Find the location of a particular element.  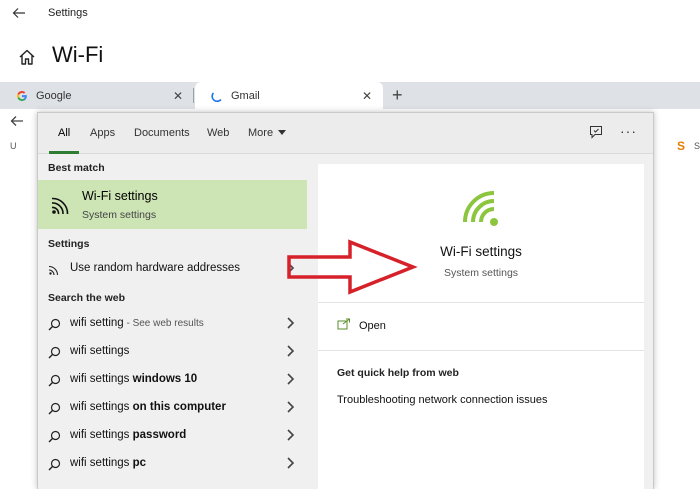

web-result-item: wifi settings windows 10 is located at coordinates (172, 380).